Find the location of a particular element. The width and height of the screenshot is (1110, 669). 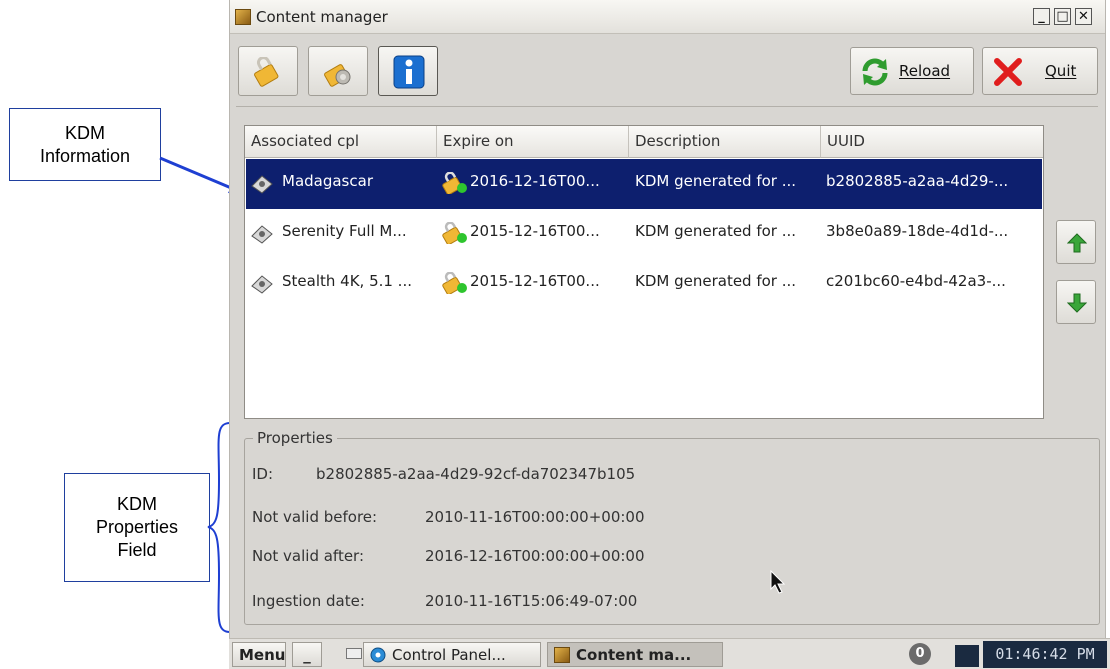

not-valid-after-value: 2016-12-16T00:00:00+00:00 is located at coordinates (535, 556).